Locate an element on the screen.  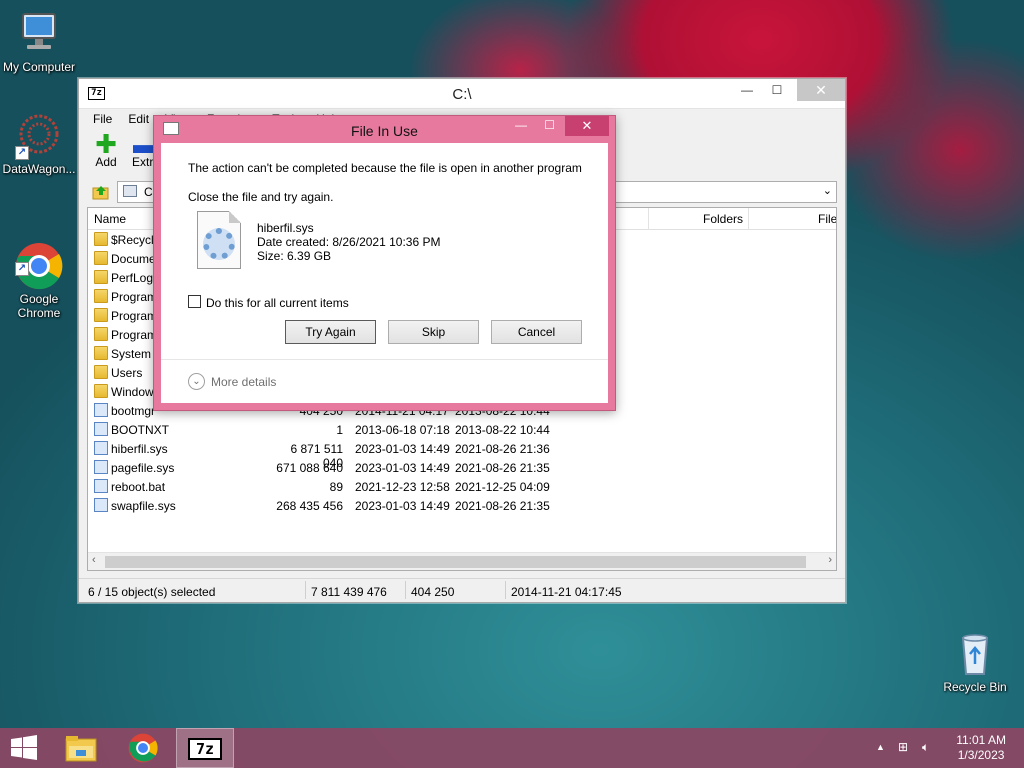
drive-icon is located at coordinates (130, 191).